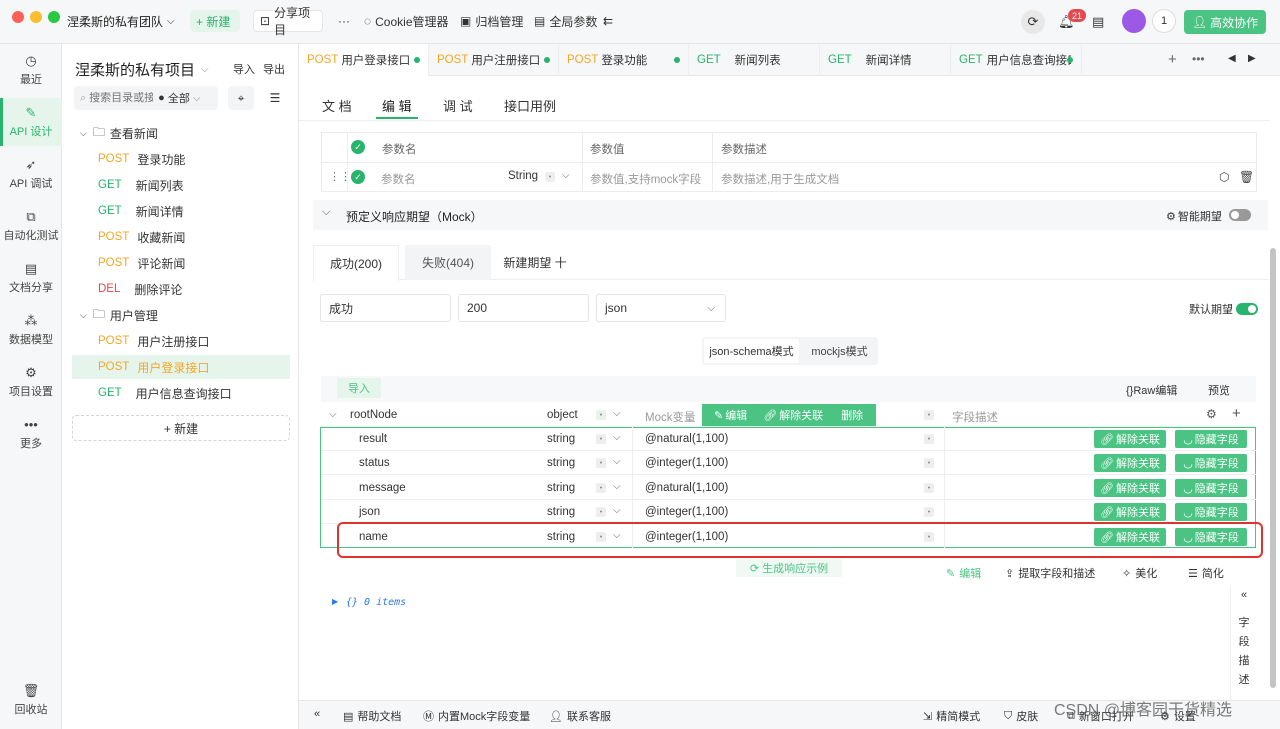 This screenshot has width=1280, height=729. What do you see at coordinates (1246, 177) in the screenshot?
I see `trash-icon: 🗑︎` at bounding box center [1246, 177].